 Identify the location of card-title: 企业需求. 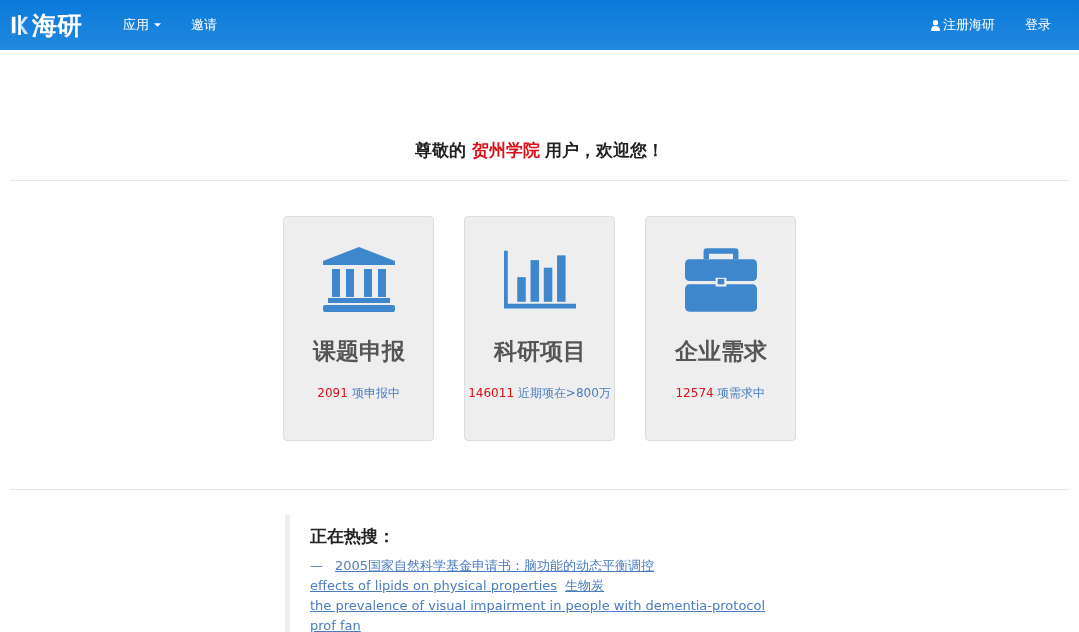
(720, 351).